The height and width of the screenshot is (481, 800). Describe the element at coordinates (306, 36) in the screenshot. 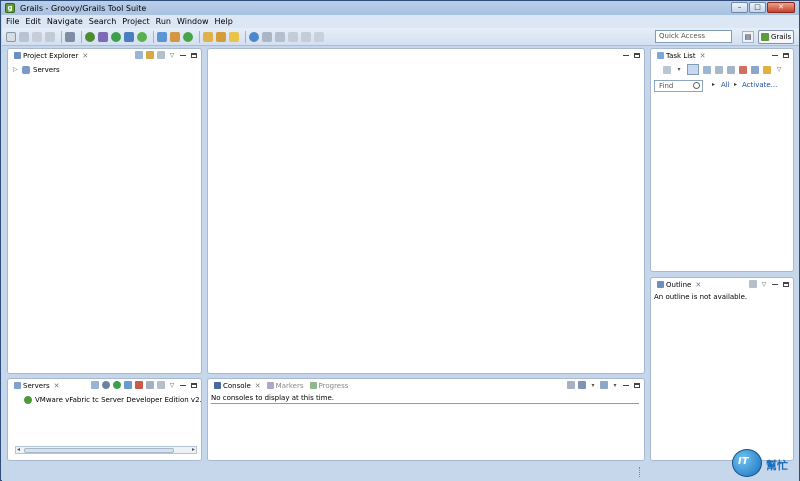

I see `forward-icon` at that location.